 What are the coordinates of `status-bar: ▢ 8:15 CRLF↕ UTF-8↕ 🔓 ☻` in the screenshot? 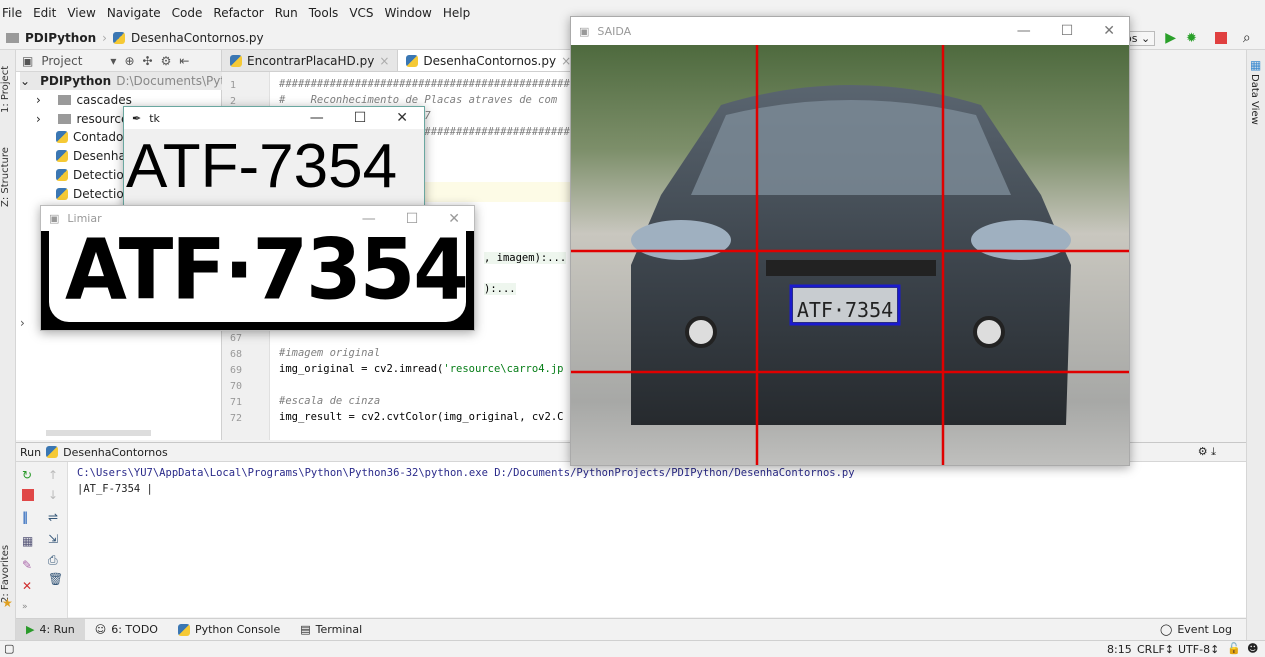 It's located at (632, 648).